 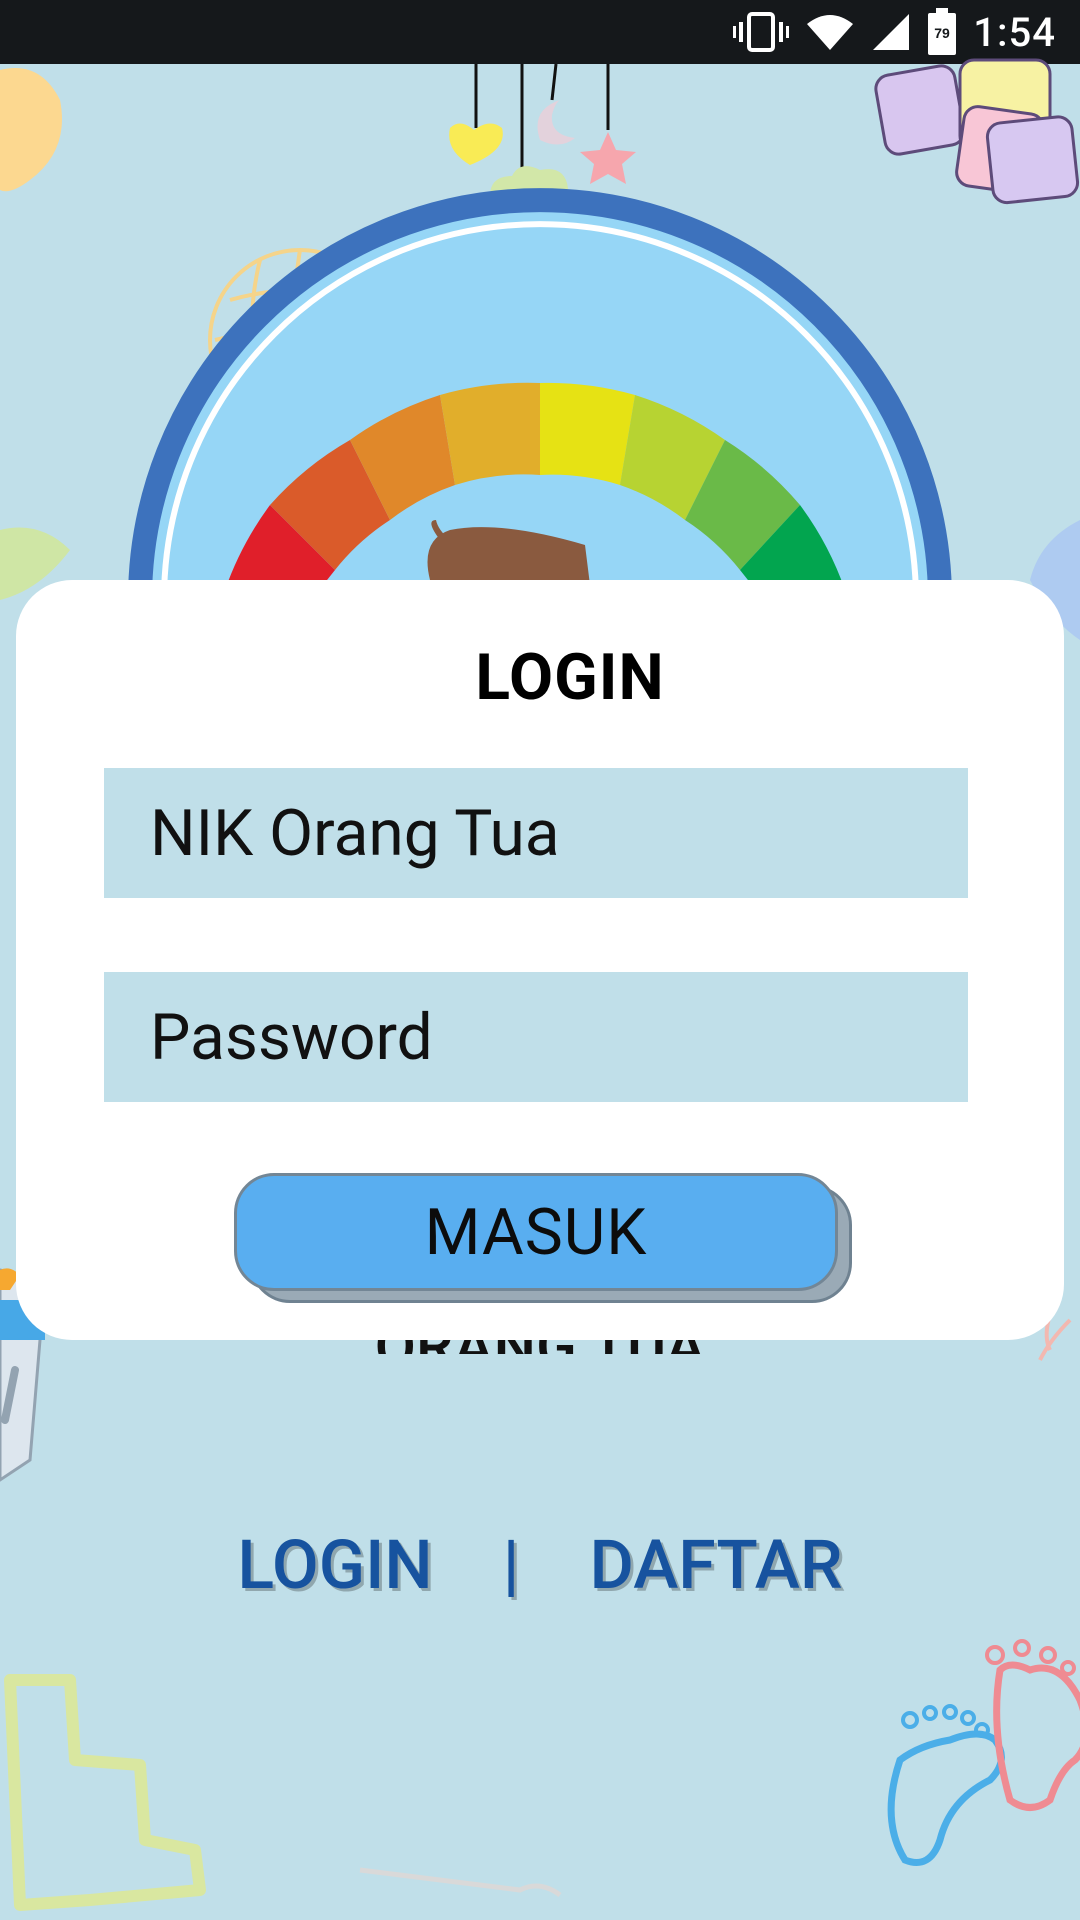 I want to click on register-link: DAFTAR, so click(x=716, y=1565).